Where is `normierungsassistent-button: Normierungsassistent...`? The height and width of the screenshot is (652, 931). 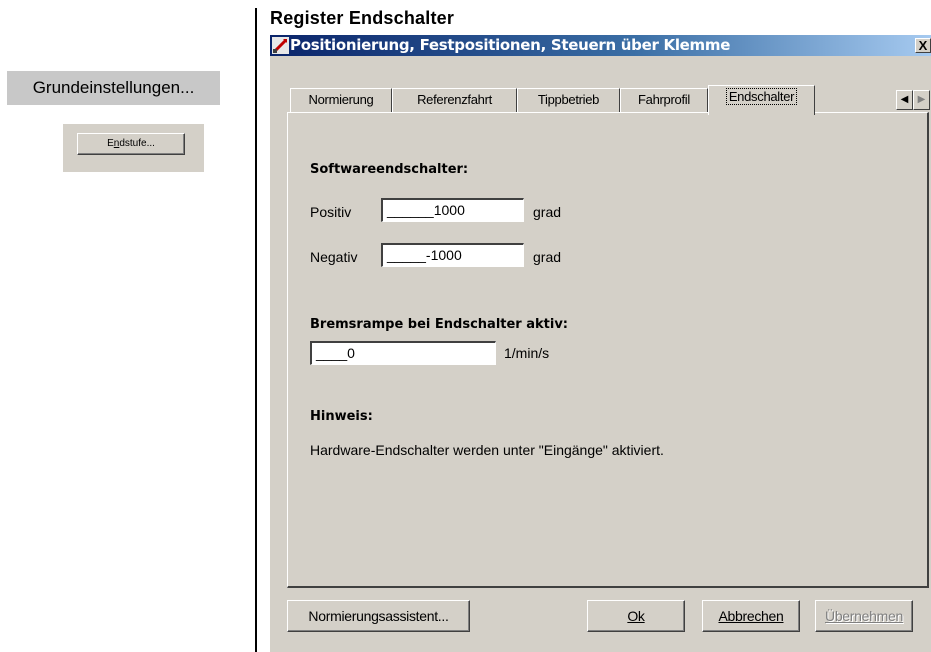
normierungsassistent-button: Normierungsassistent... is located at coordinates (378, 616).